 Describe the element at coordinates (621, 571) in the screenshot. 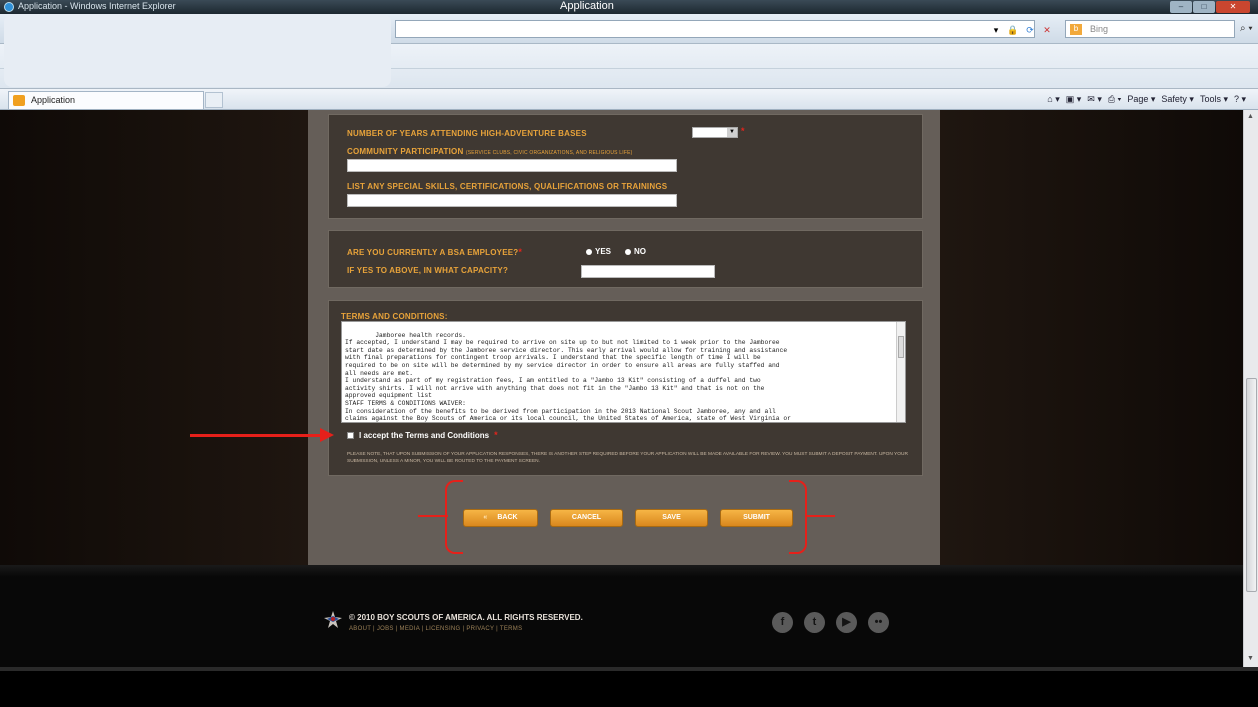

I see `footer-divider` at that location.